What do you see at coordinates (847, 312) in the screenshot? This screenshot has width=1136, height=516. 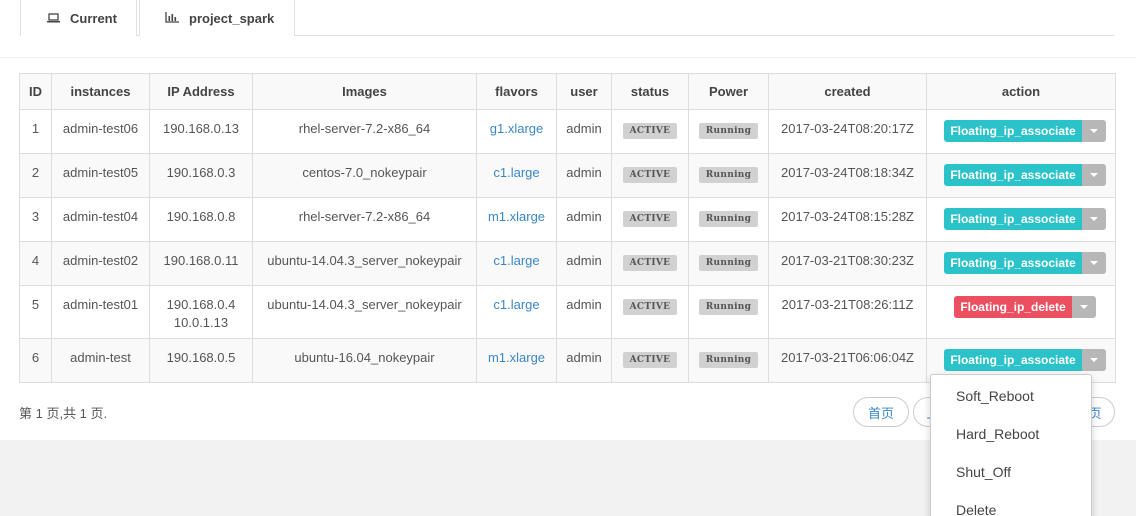 I see `cell-created: 2017-03-21T08:26:11Z` at bounding box center [847, 312].